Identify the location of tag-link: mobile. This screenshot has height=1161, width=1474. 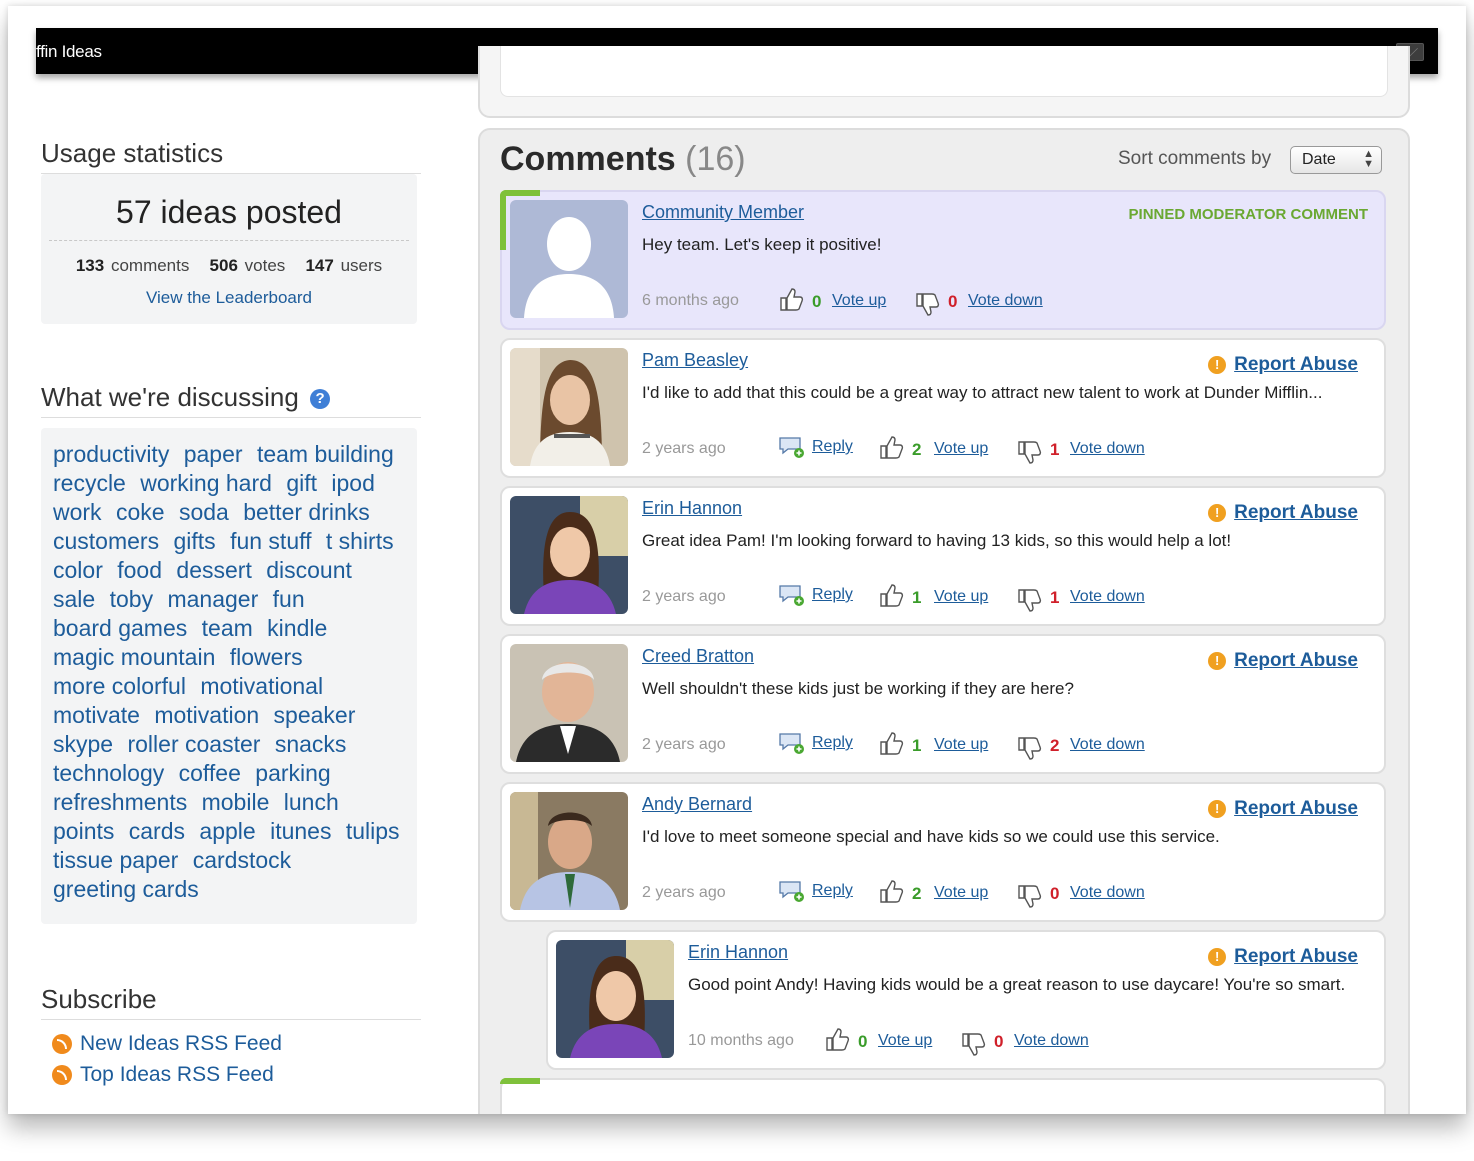
(236, 802).